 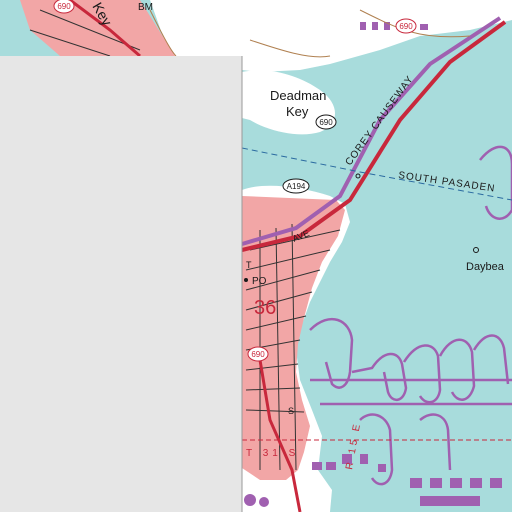 What do you see at coordinates (246, 280) in the screenshot?
I see `post-office-marker` at bounding box center [246, 280].